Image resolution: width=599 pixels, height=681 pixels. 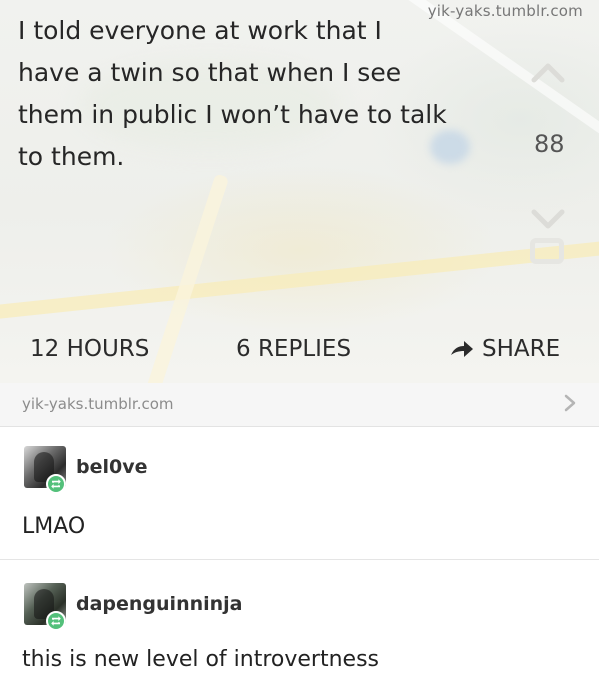 What do you see at coordinates (293, 349) in the screenshot?
I see `replies-link: 6 REPLIES` at bounding box center [293, 349].